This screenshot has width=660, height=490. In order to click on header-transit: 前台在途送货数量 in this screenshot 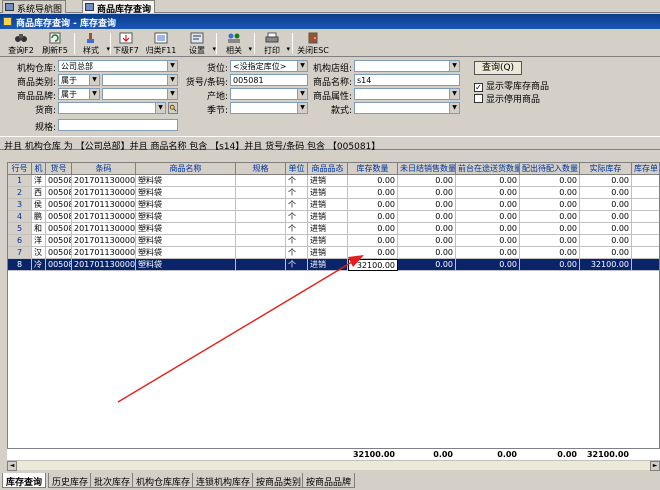, I will do `click(488, 169)`.